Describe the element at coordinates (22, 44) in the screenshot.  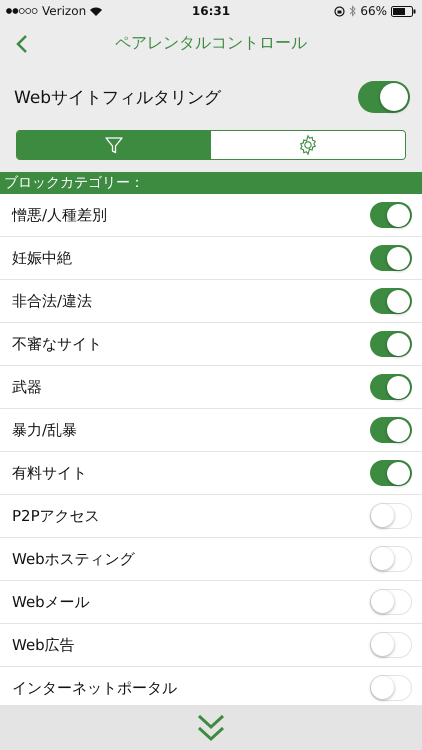
I see `back-chevron-icon` at that location.